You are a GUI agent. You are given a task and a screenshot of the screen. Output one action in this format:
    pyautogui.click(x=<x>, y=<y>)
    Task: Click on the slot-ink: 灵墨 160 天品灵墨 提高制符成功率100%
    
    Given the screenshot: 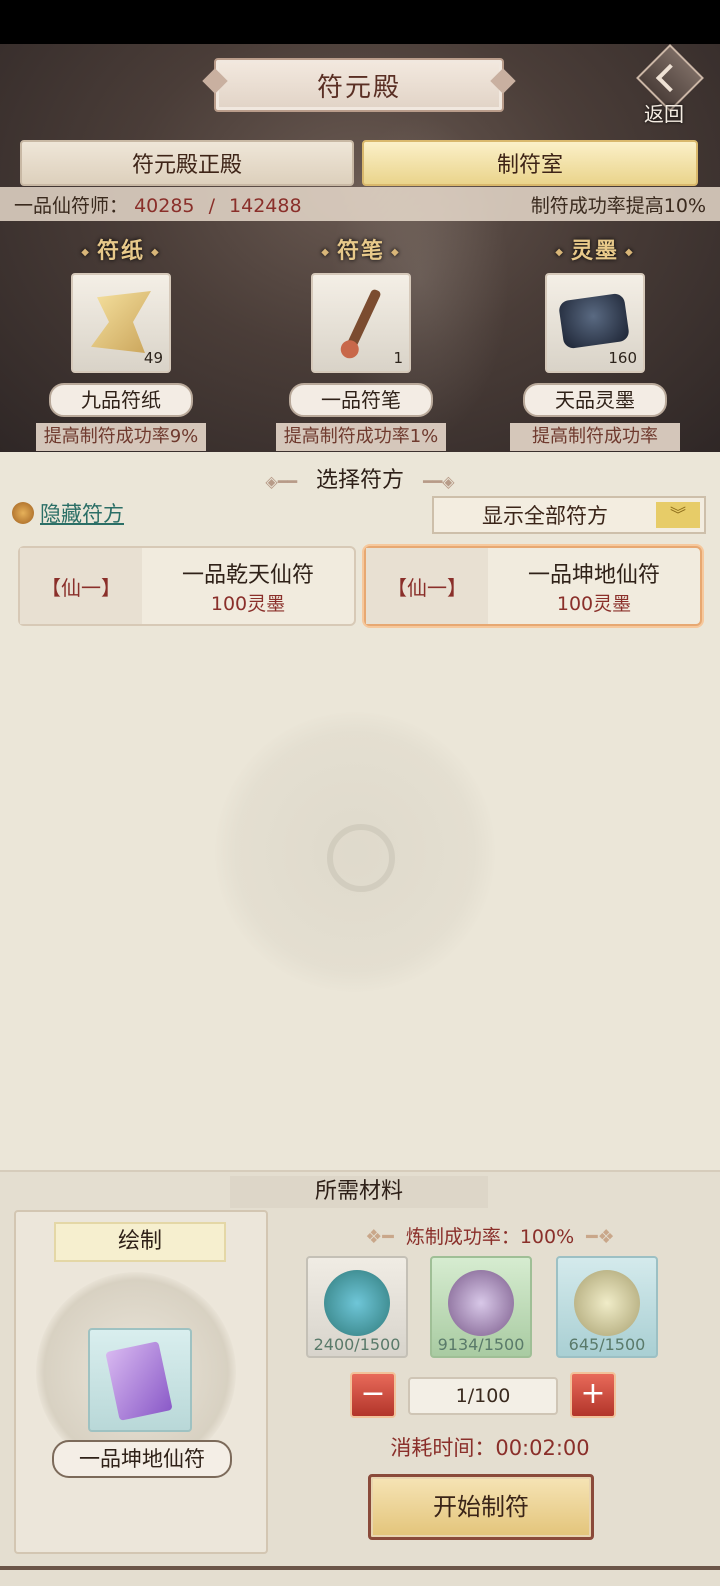 What is the action you would take?
    pyautogui.click(x=595, y=354)
    